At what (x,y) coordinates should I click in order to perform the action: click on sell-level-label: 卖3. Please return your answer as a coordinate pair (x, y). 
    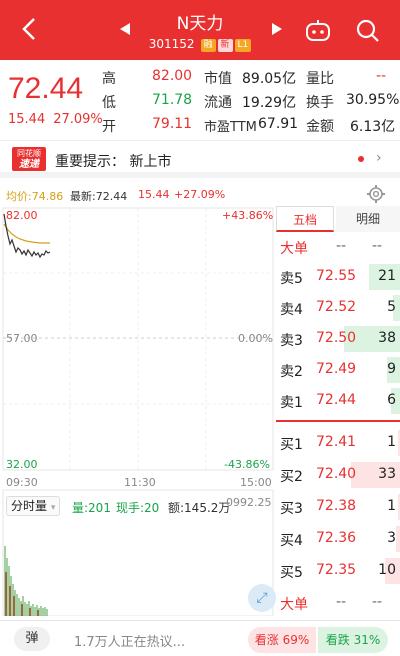
    Looking at the image, I should click on (291, 341).